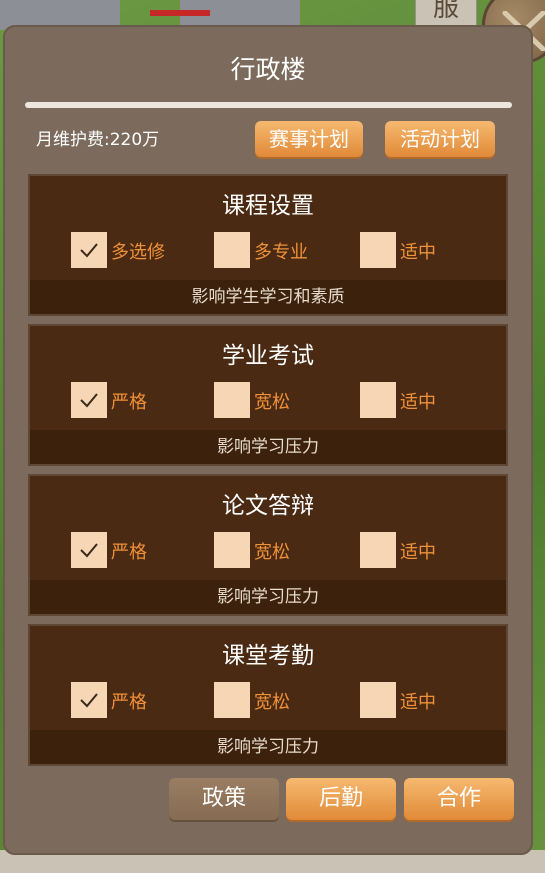 Image resolution: width=545 pixels, height=873 pixels. What do you see at coordinates (268, 356) in the screenshot?
I see `section-title: 学业考试` at bounding box center [268, 356].